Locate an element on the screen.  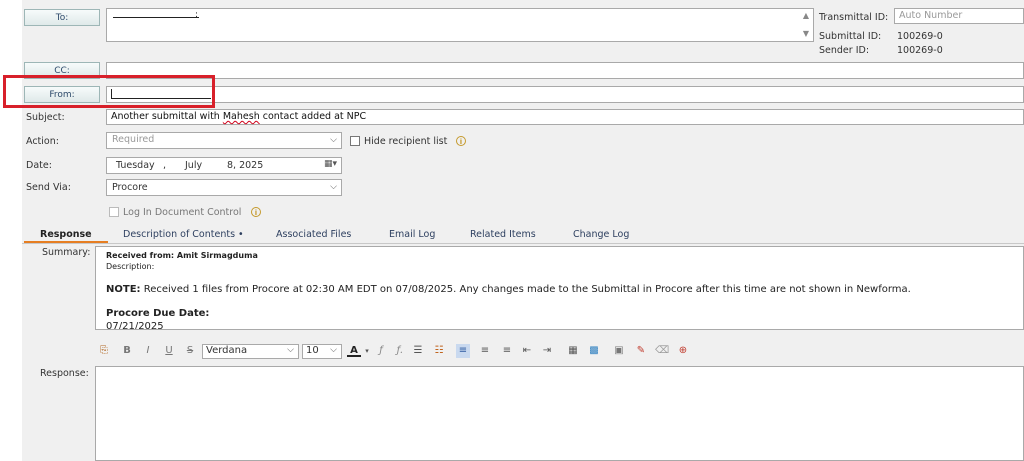
strikethrough-icon: S is located at coordinates (190, 351).